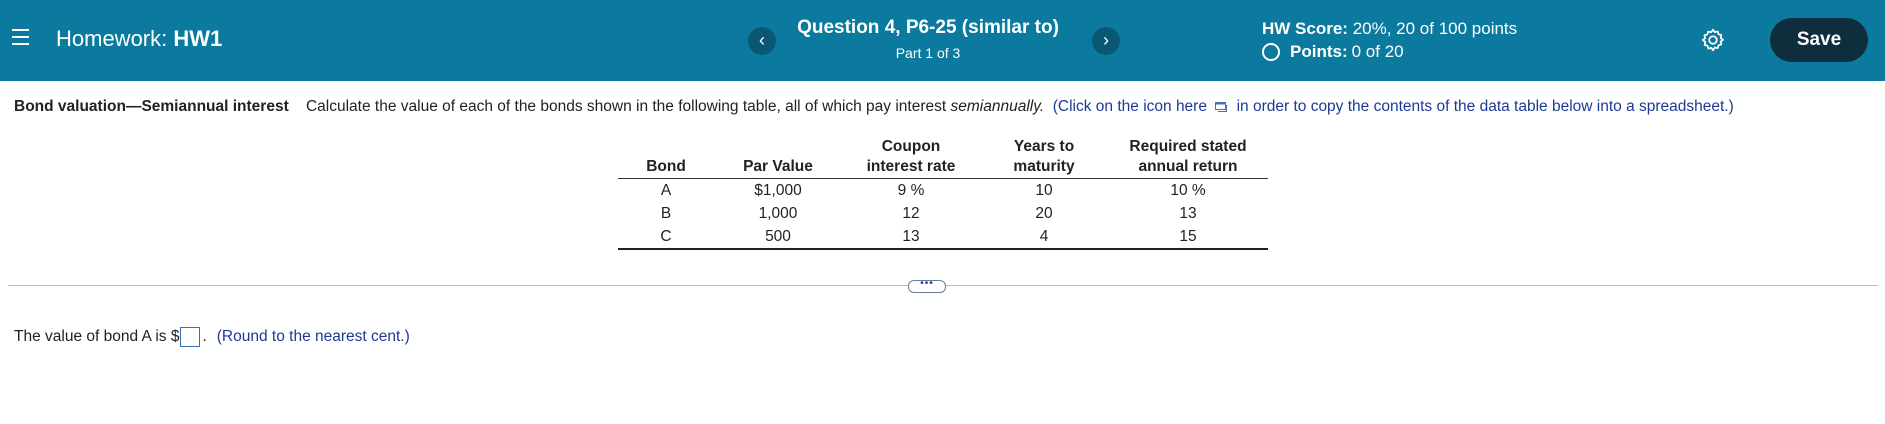 This screenshot has height=424, width=1885. Describe the element at coordinates (666, 213) in the screenshot. I see `bond-cell: B` at that location.